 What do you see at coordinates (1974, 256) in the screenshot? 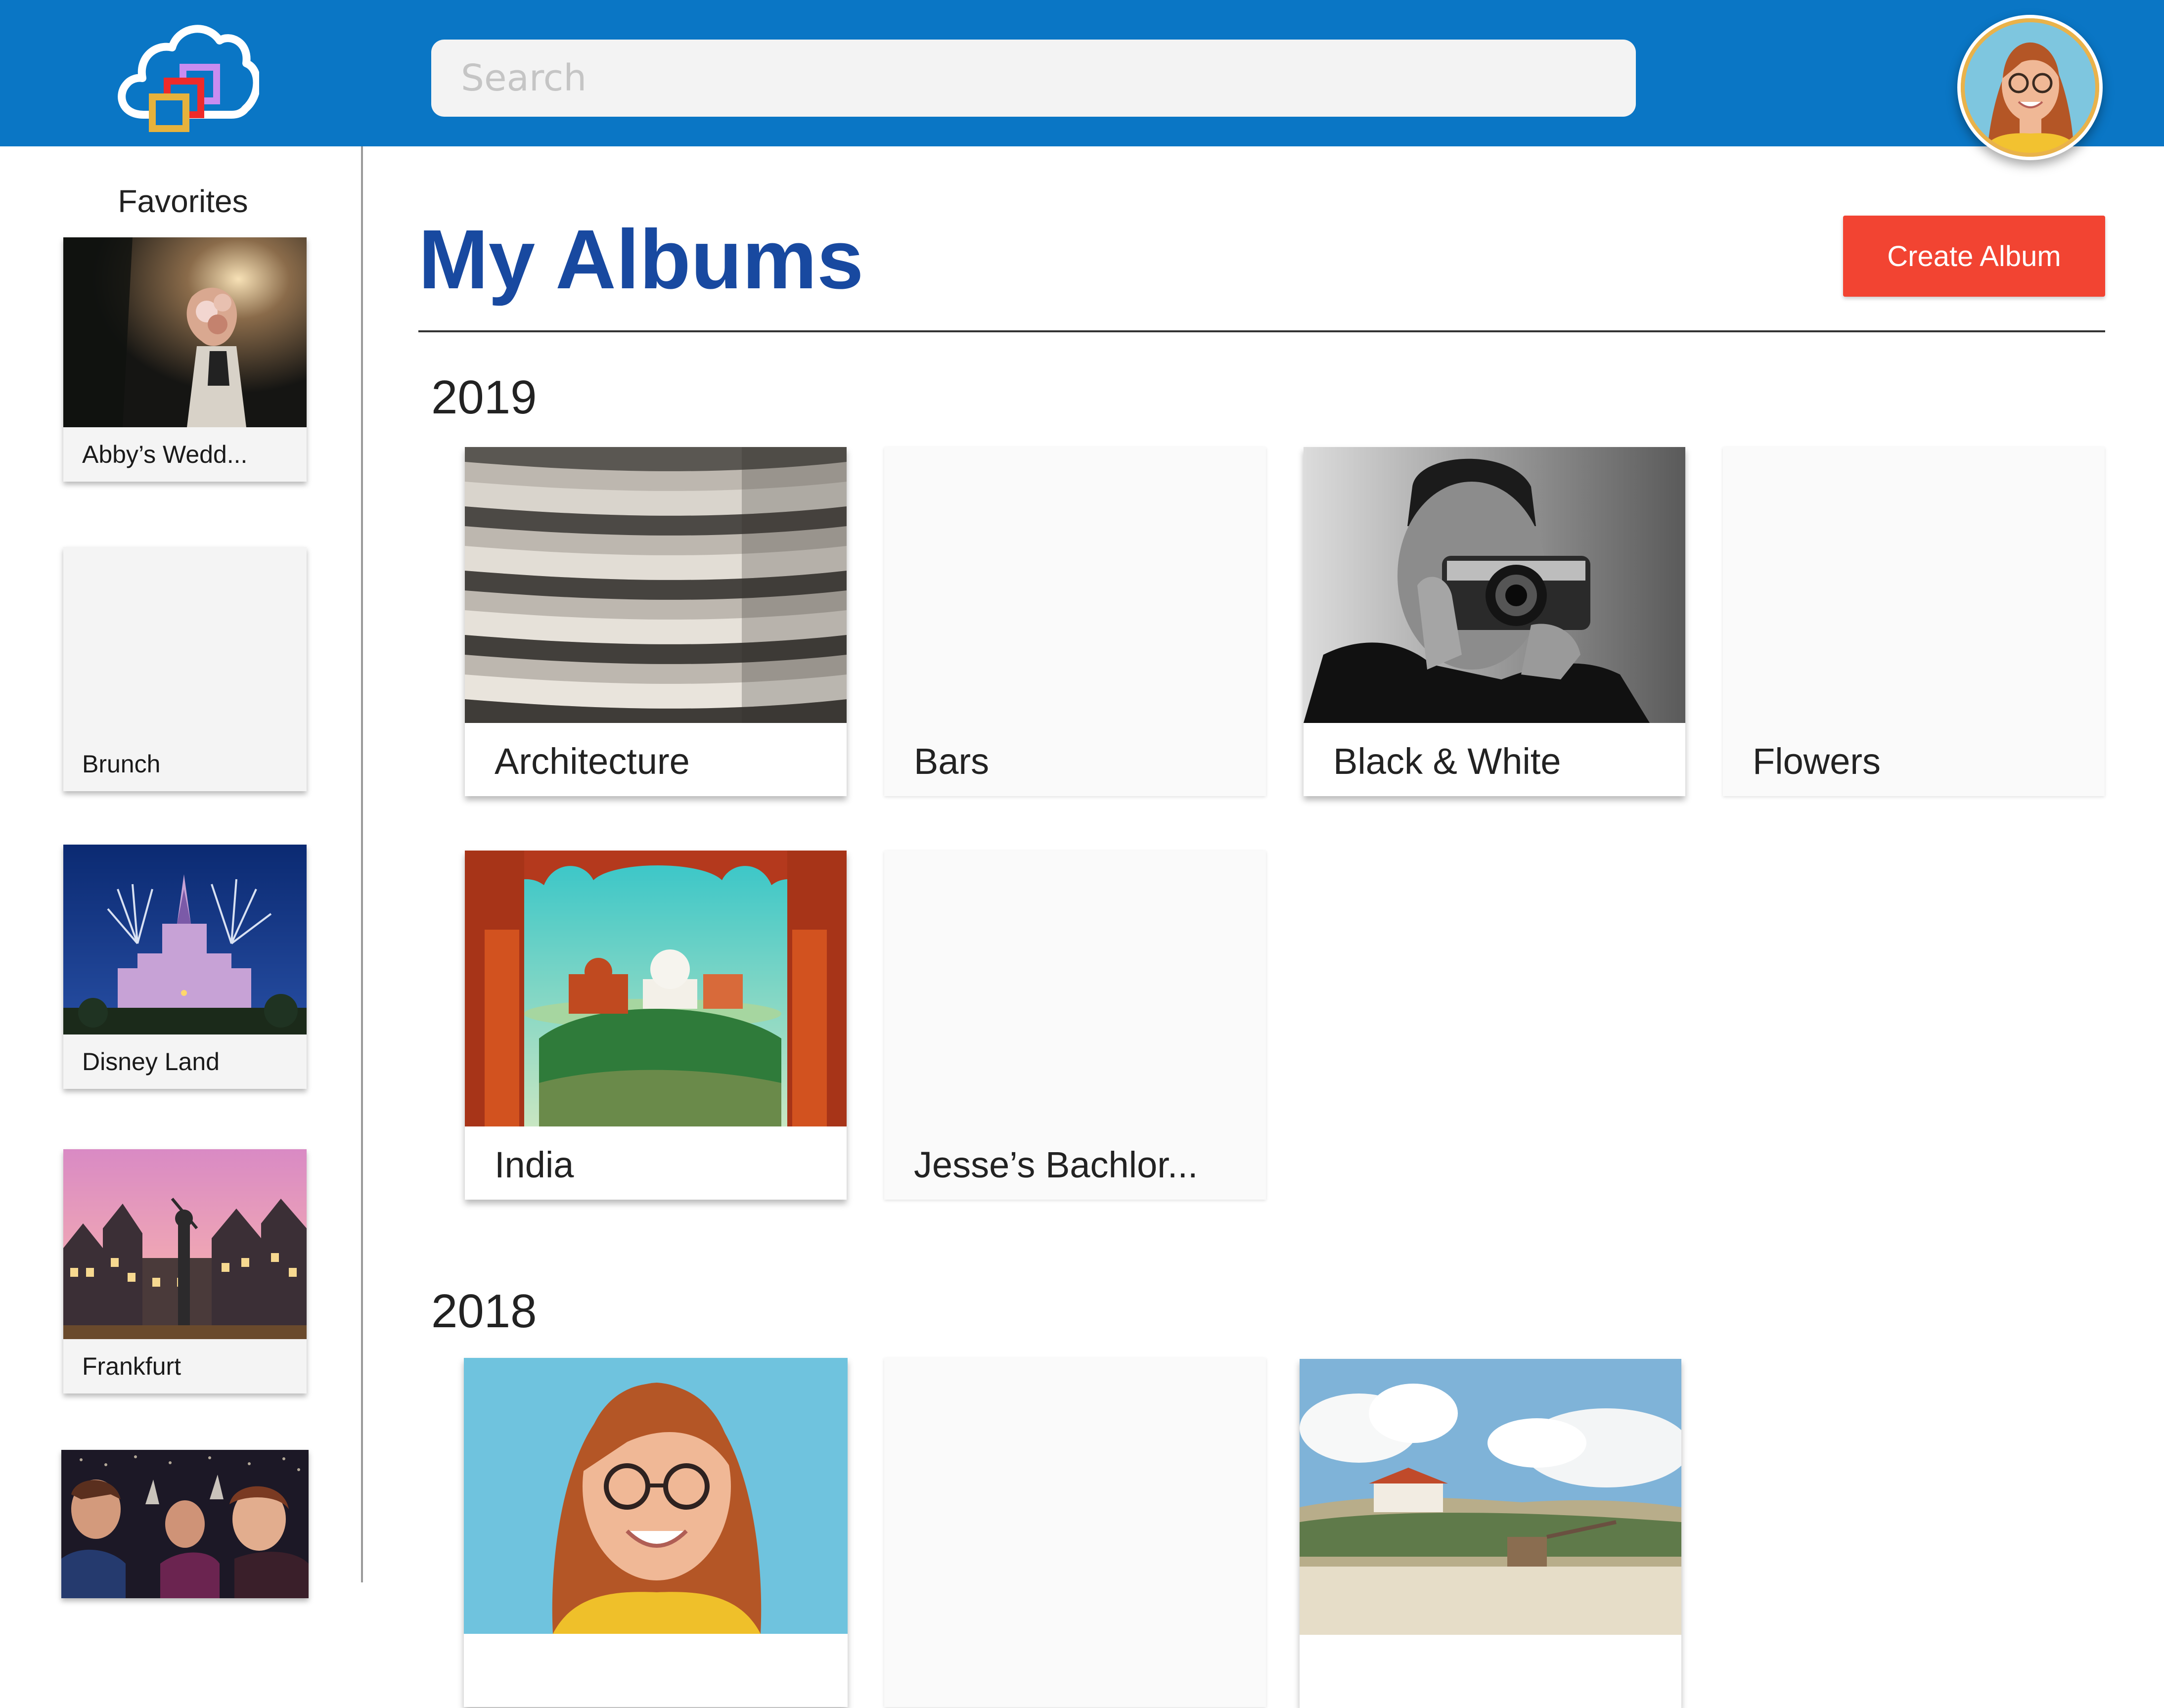
I see `create-album-button: Create Album` at bounding box center [1974, 256].